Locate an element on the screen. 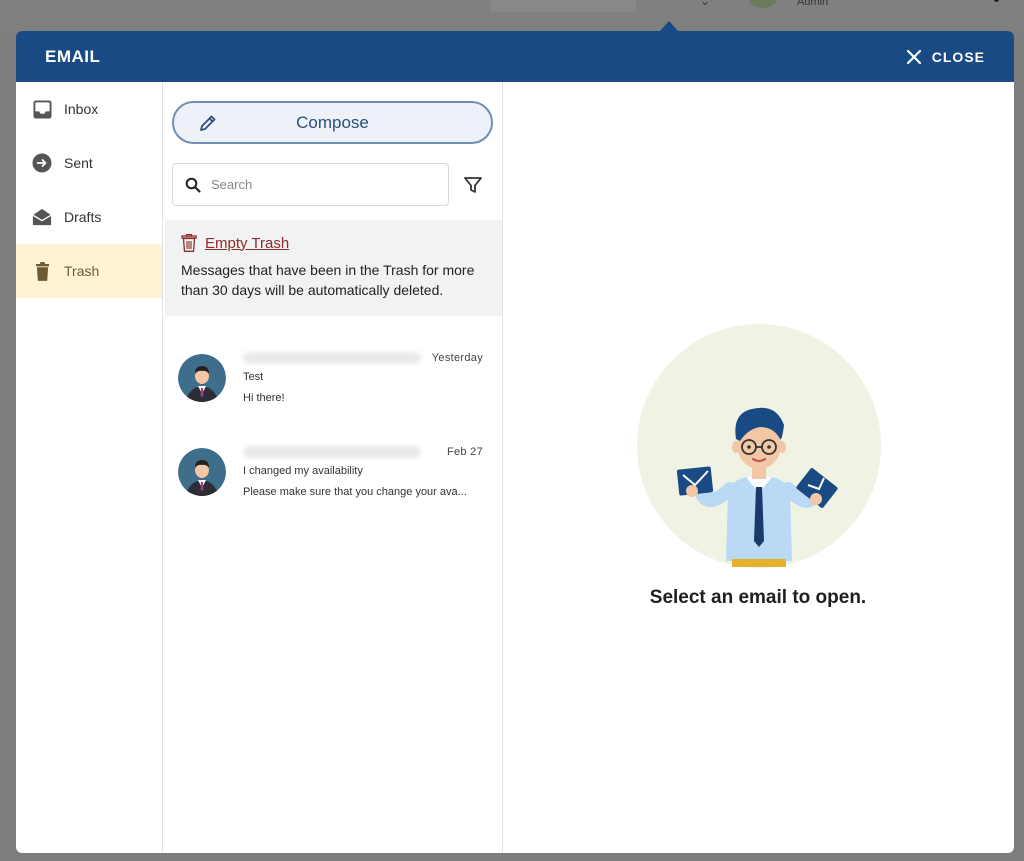 The image size is (1024, 861). message-preview: Hi there! is located at coordinates (264, 398).